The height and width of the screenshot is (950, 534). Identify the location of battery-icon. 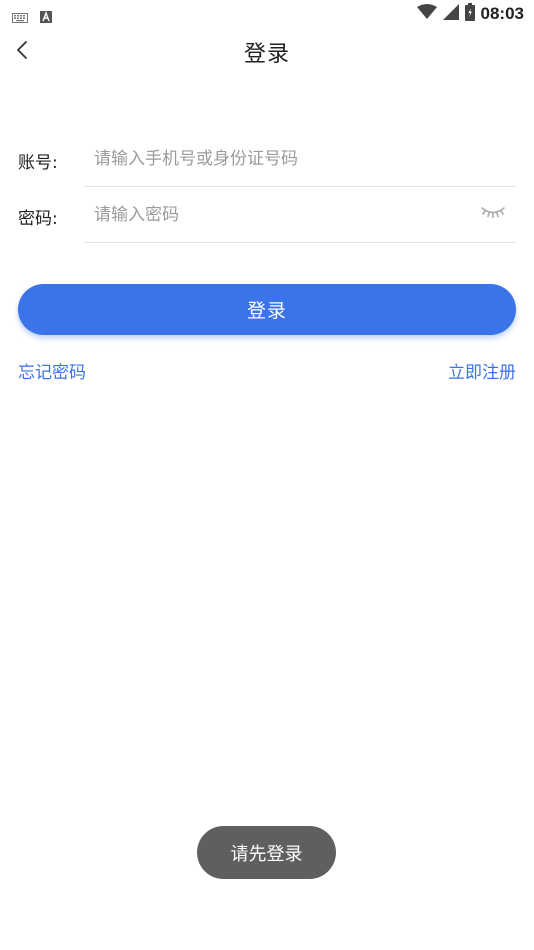
(469, 14).